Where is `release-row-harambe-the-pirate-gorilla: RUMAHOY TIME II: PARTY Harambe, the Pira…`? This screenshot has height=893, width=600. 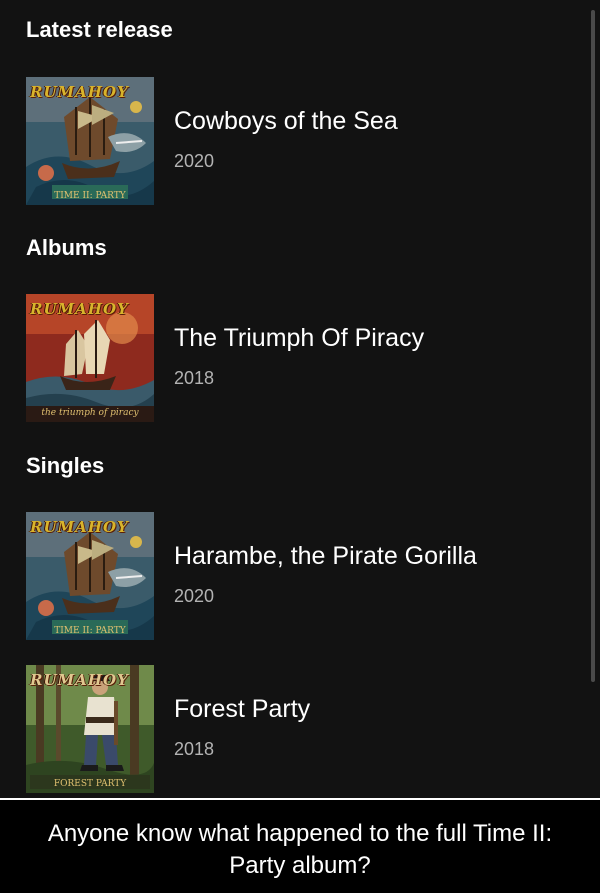 release-row-harambe-the-pirate-gorilla: RUMAHOY TIME II: PARTY Harambe, the Pira… is located at coordinates (295, 576).